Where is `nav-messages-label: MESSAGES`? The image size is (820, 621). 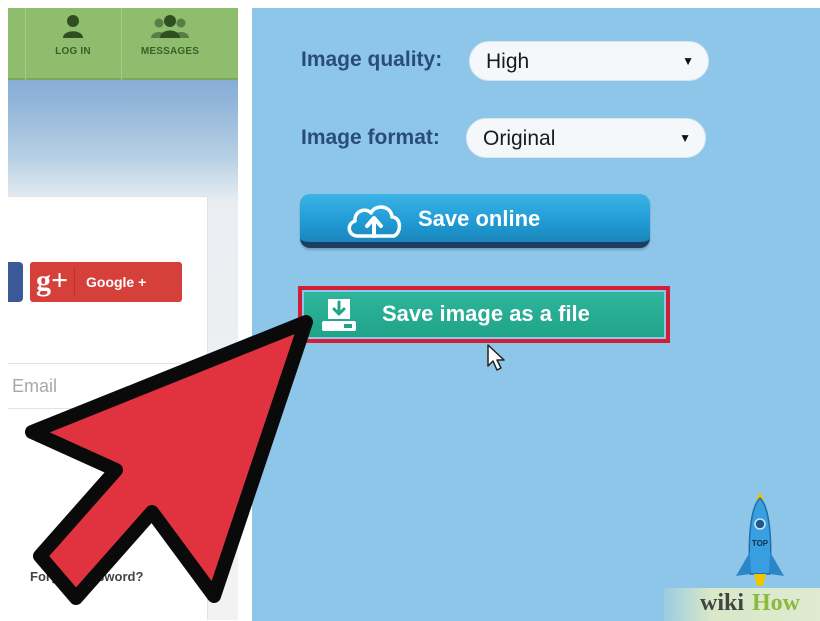 nav-messages-label: MESSAGES is located at coordinates (170, 51).